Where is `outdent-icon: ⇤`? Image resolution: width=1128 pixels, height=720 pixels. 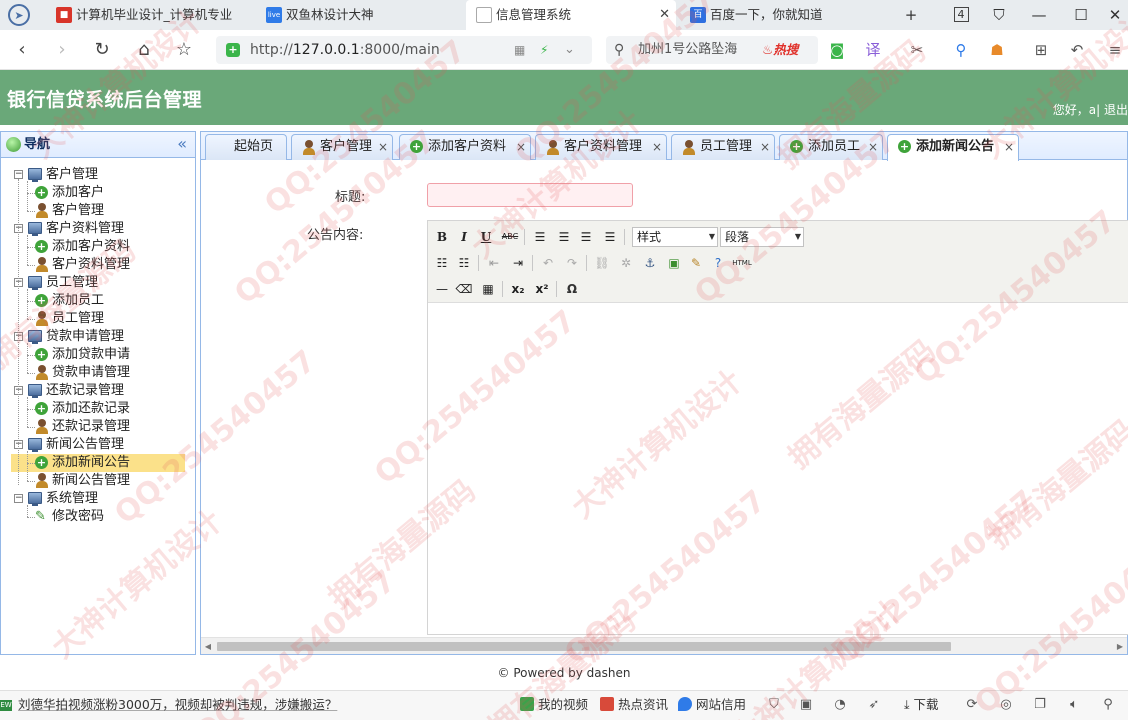
outdent-icon: ⇤ is located at coordinates (494, 263).